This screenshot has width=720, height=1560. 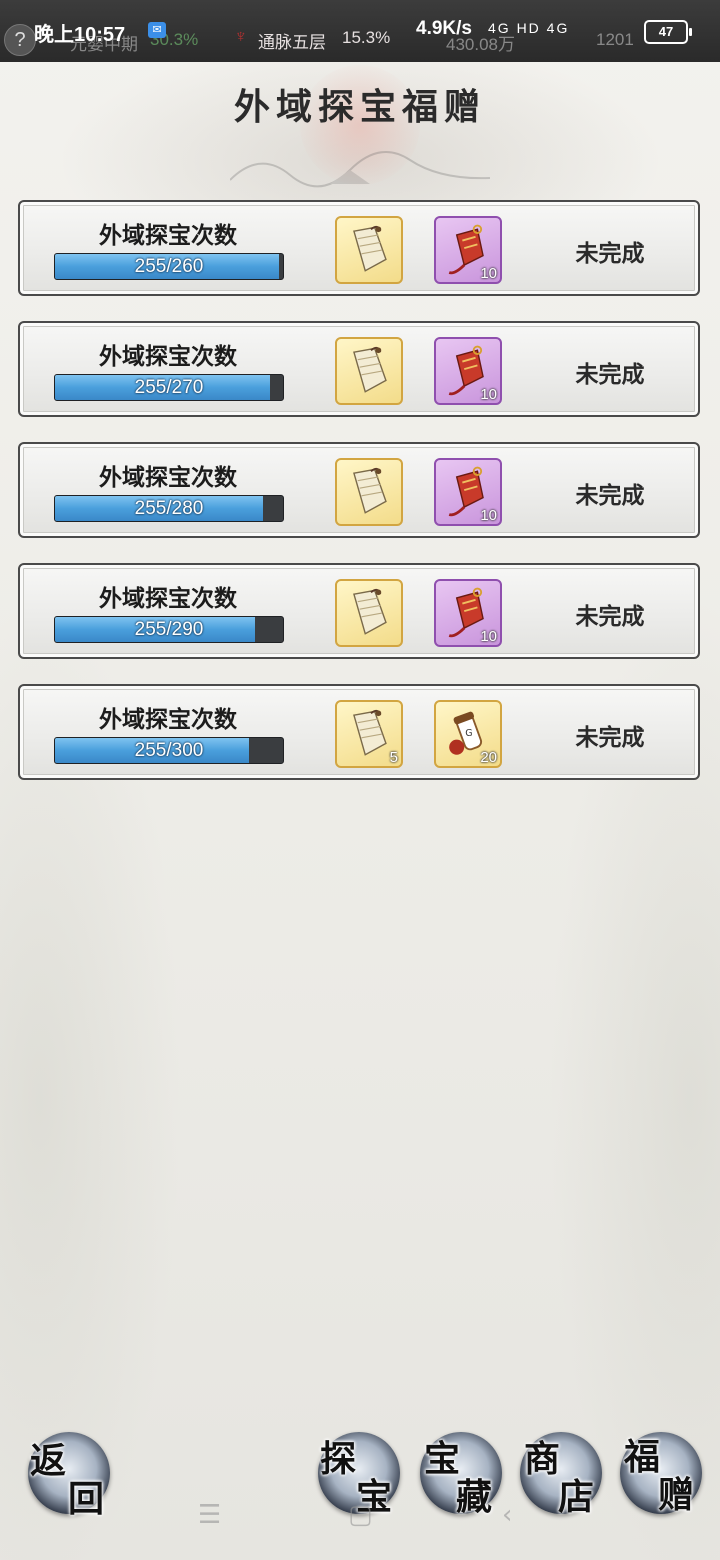 What do you see at coordinates (529, 28) in the screenshot?
I see `signal-icons: 4G HD 4G` at bounding box center [529, 28].